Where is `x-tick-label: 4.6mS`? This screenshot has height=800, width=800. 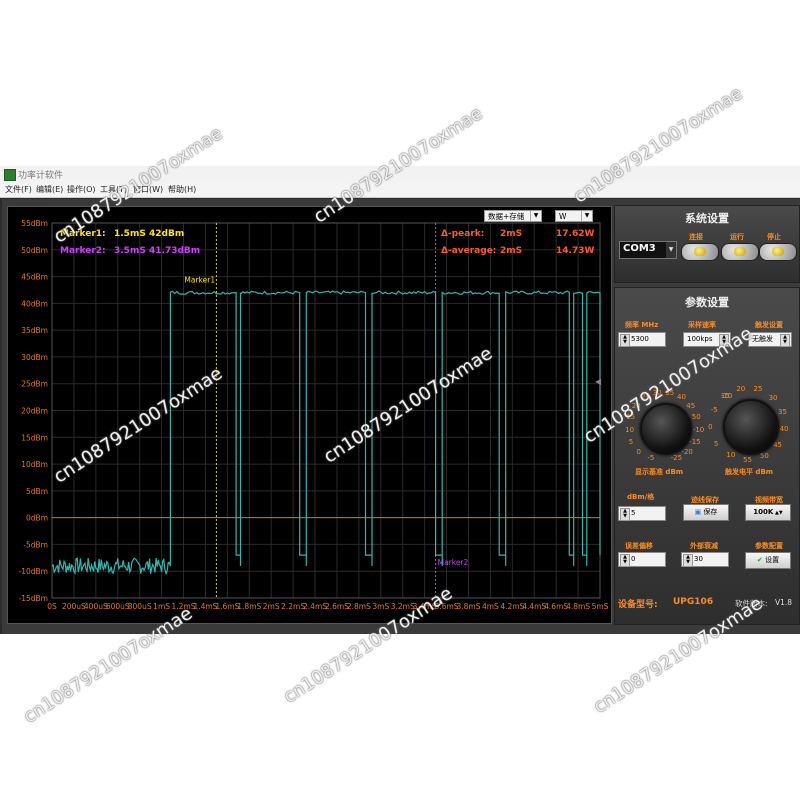
x-tick-label: 4.6mS is located at coordinates (556, 606).